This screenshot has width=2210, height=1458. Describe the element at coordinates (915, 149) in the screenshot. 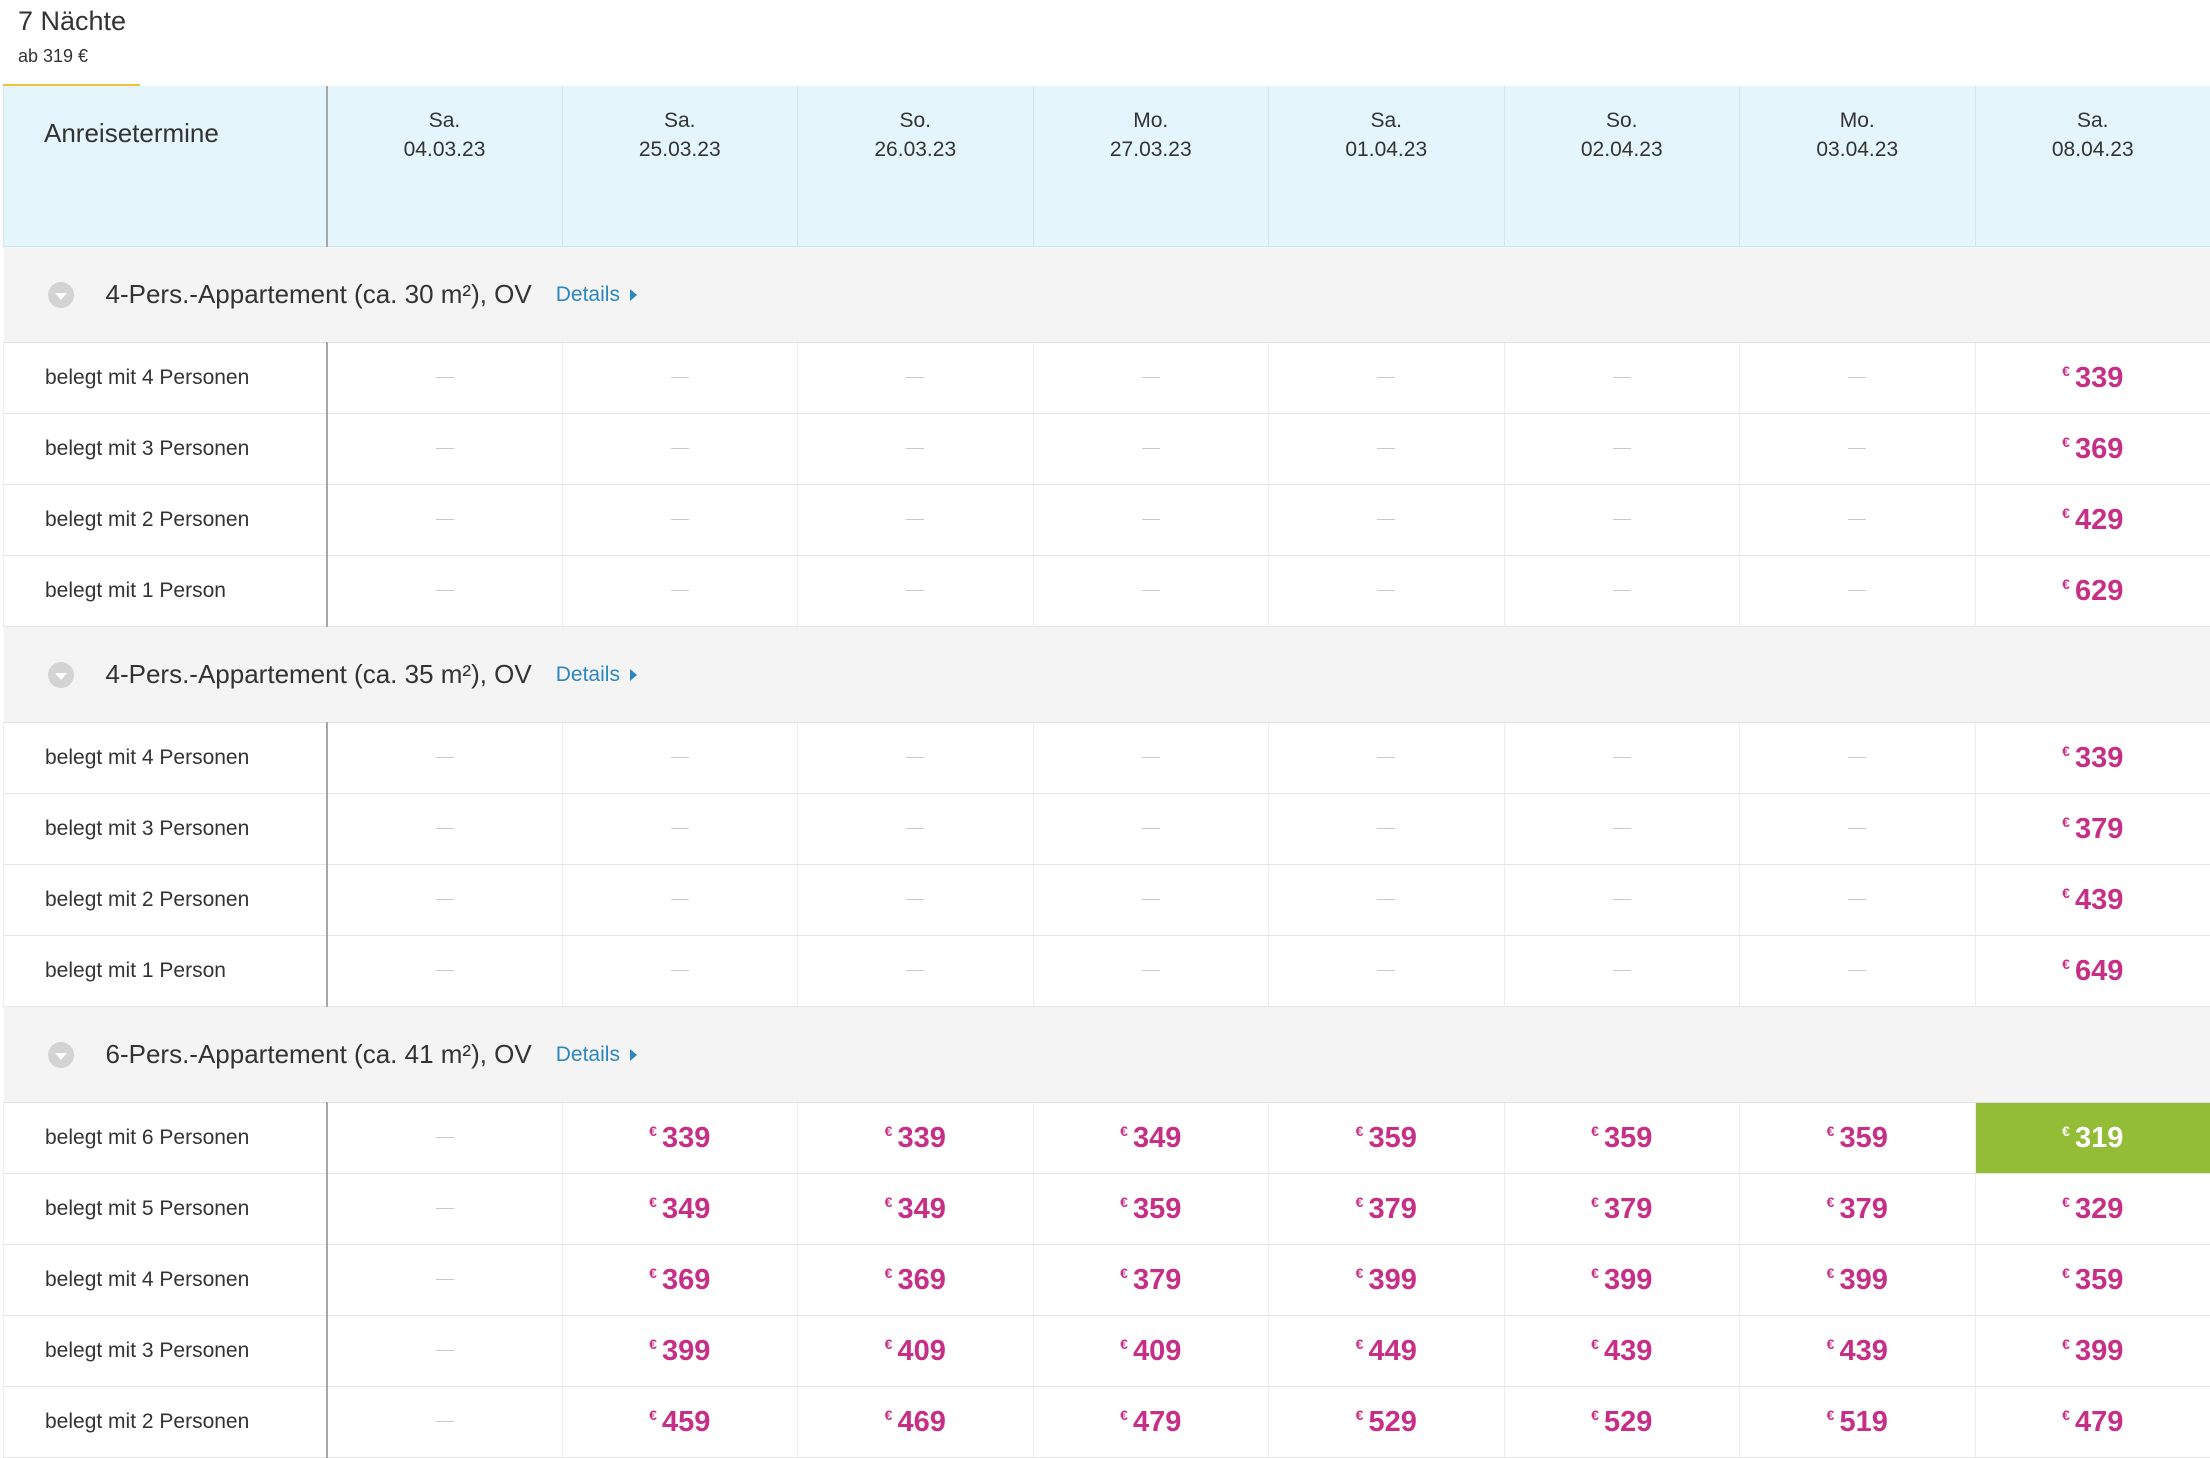

I see `date-label: 26.03.23` at that location.